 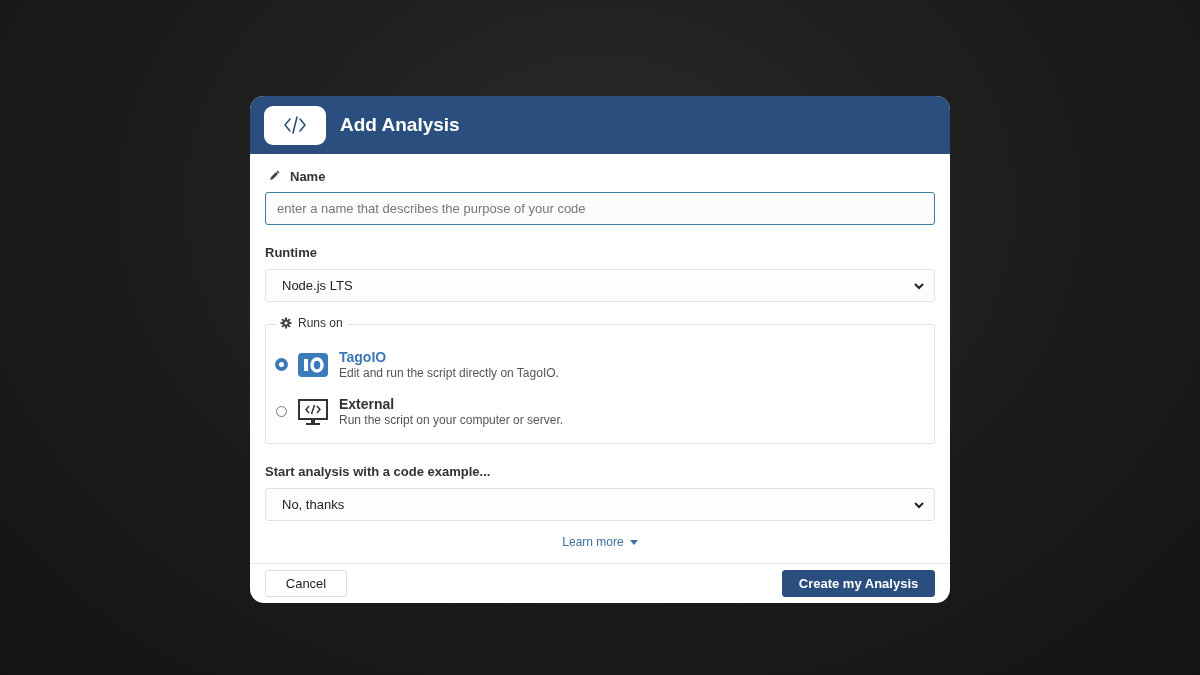 What do you see at coordinates (400, 125) in the screenshot?
I see `dialog-title: Add Analysis` at bounding box center [400, 125].